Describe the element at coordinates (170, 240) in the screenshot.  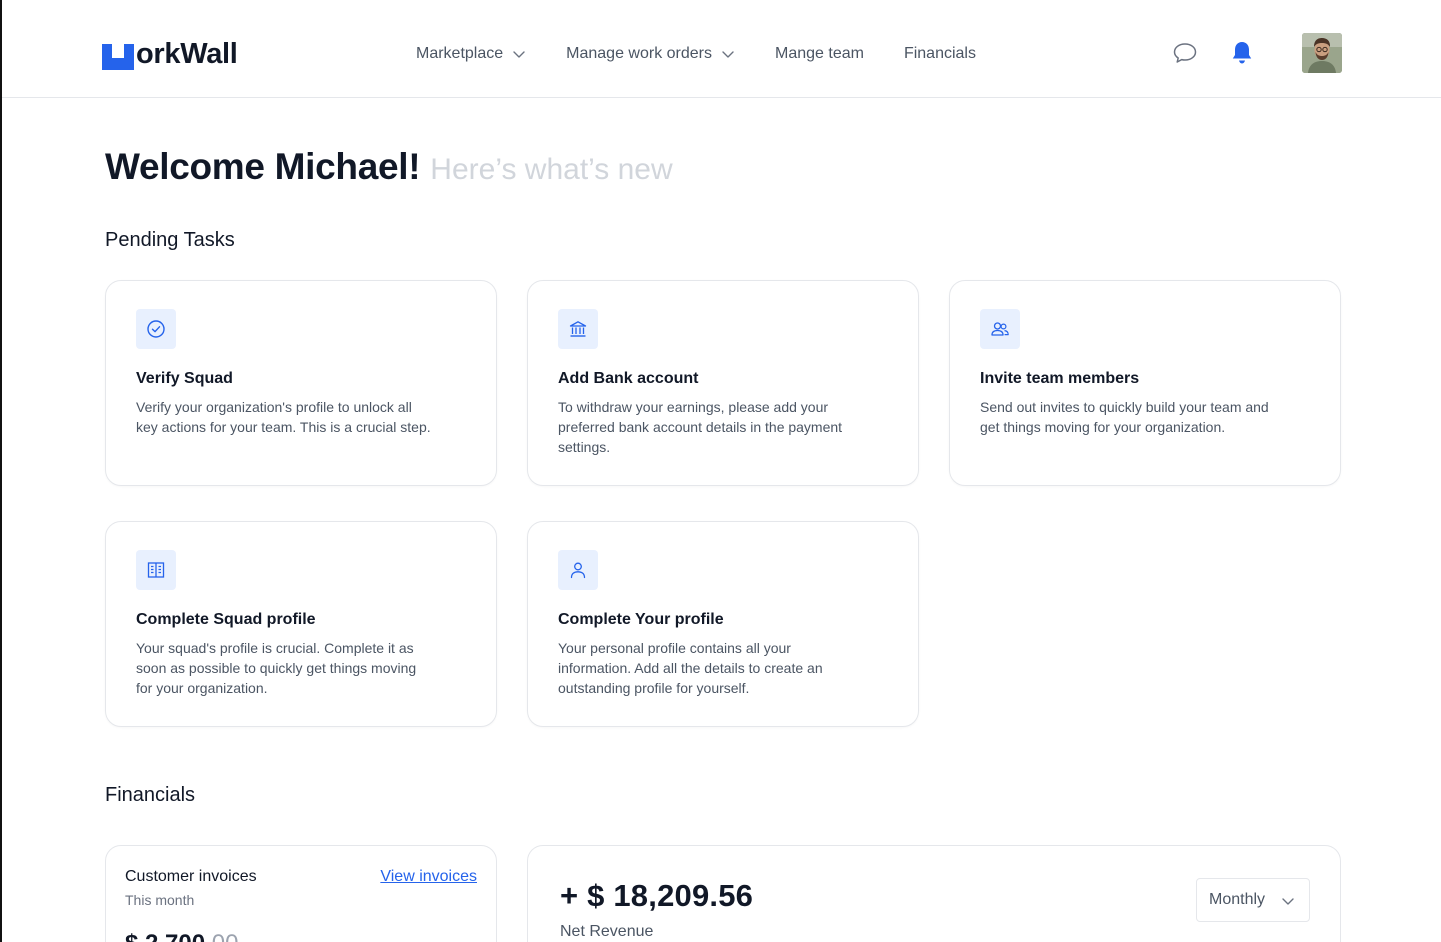
I see `pending-tasks-heading: Pending Tasks` at that location.